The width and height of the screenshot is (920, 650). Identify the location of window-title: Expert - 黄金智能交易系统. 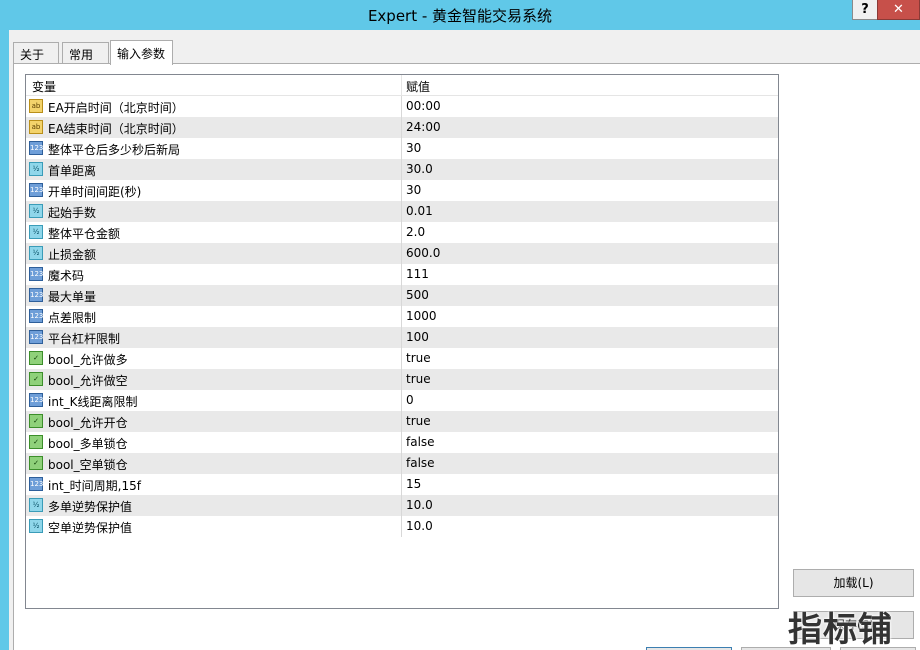
(460, 16).